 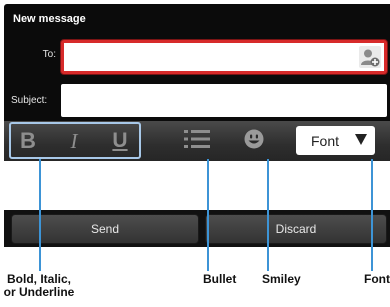 I want to click on subject-input, so click(x=224, y=100).